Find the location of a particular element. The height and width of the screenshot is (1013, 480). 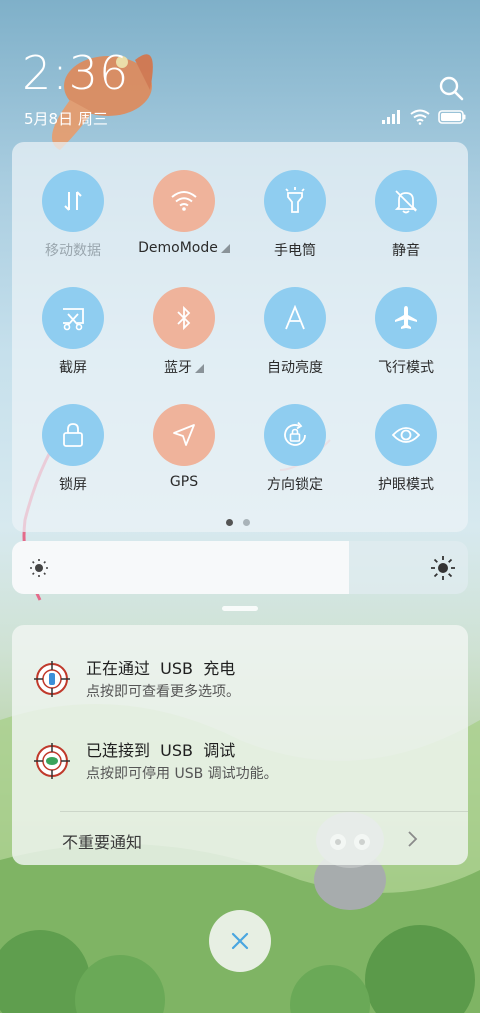

usb-charging-icon is located at coordinates (52, 679).